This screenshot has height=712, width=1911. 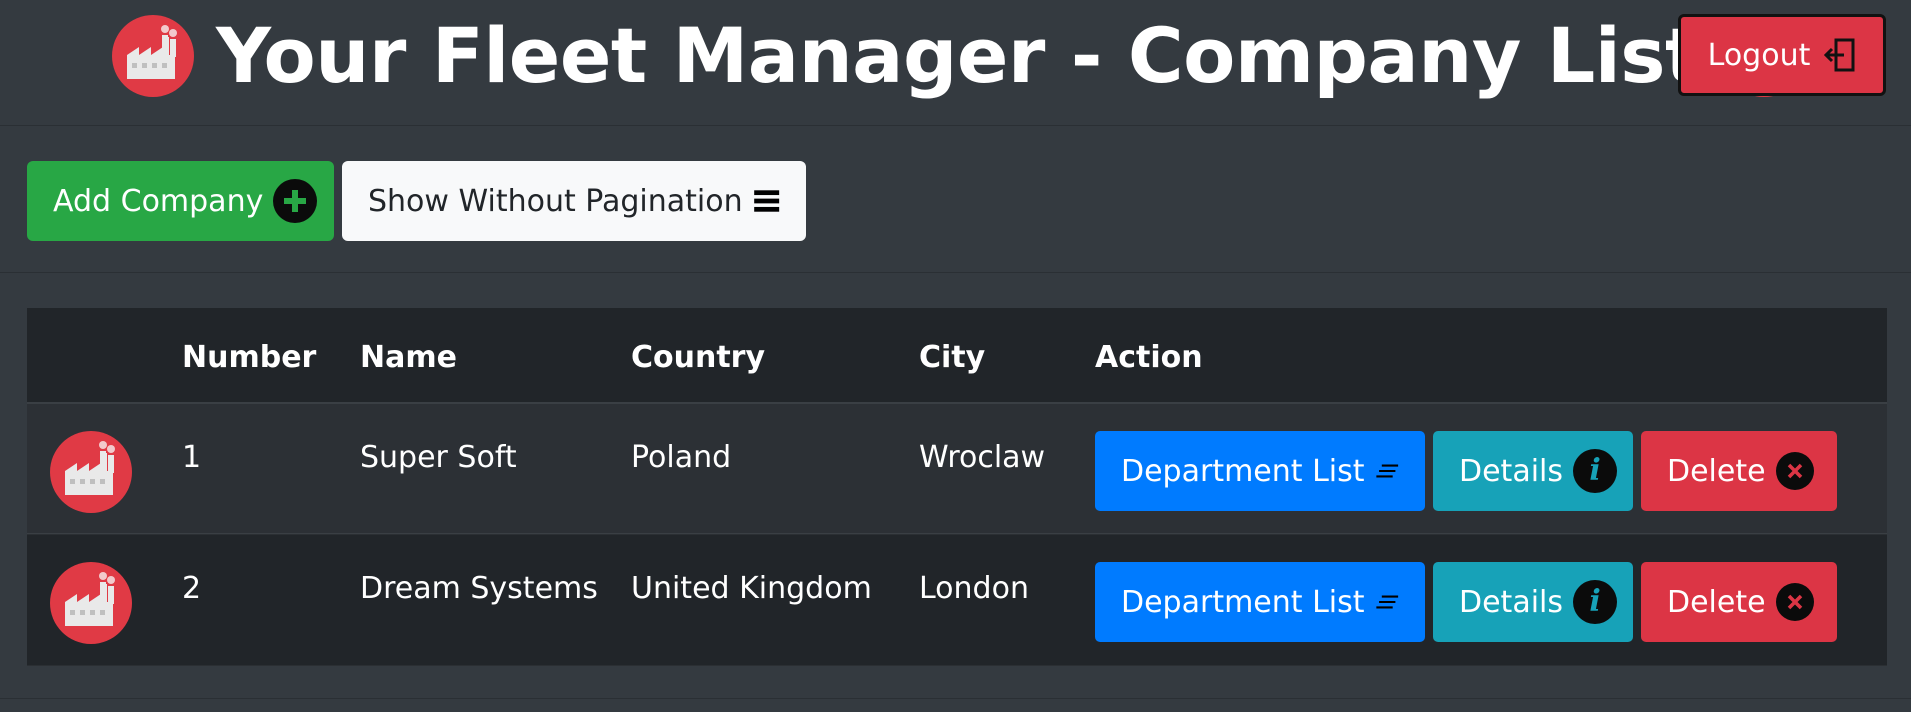 I want to click on cell-number: 2, so click(x=192, y=588).